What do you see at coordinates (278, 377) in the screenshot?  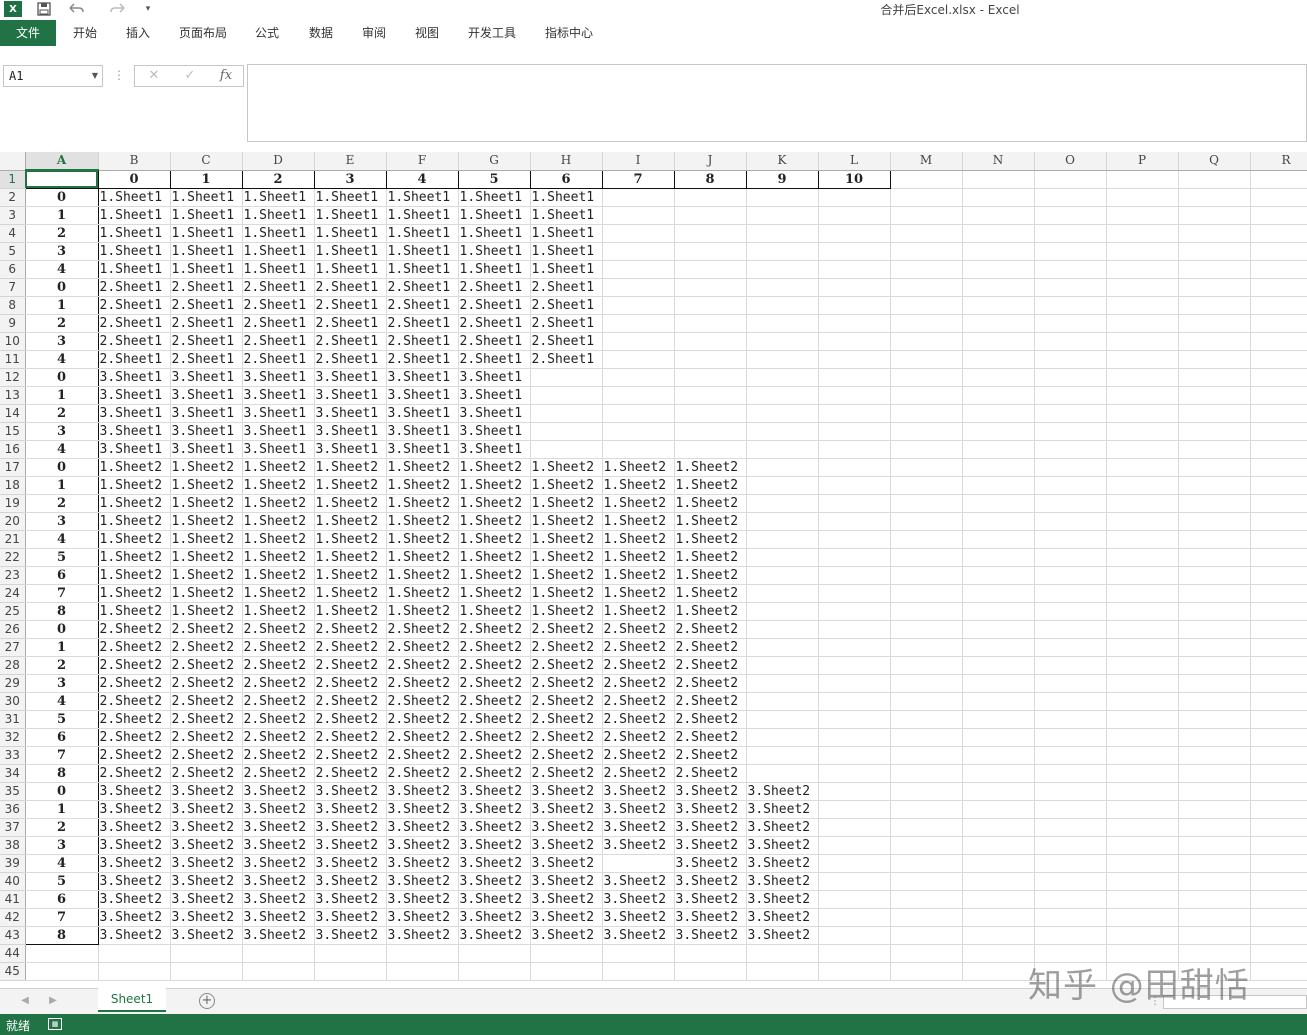 I see `cell-d12: 3.Sheet1` at bounding box center [278, 377].